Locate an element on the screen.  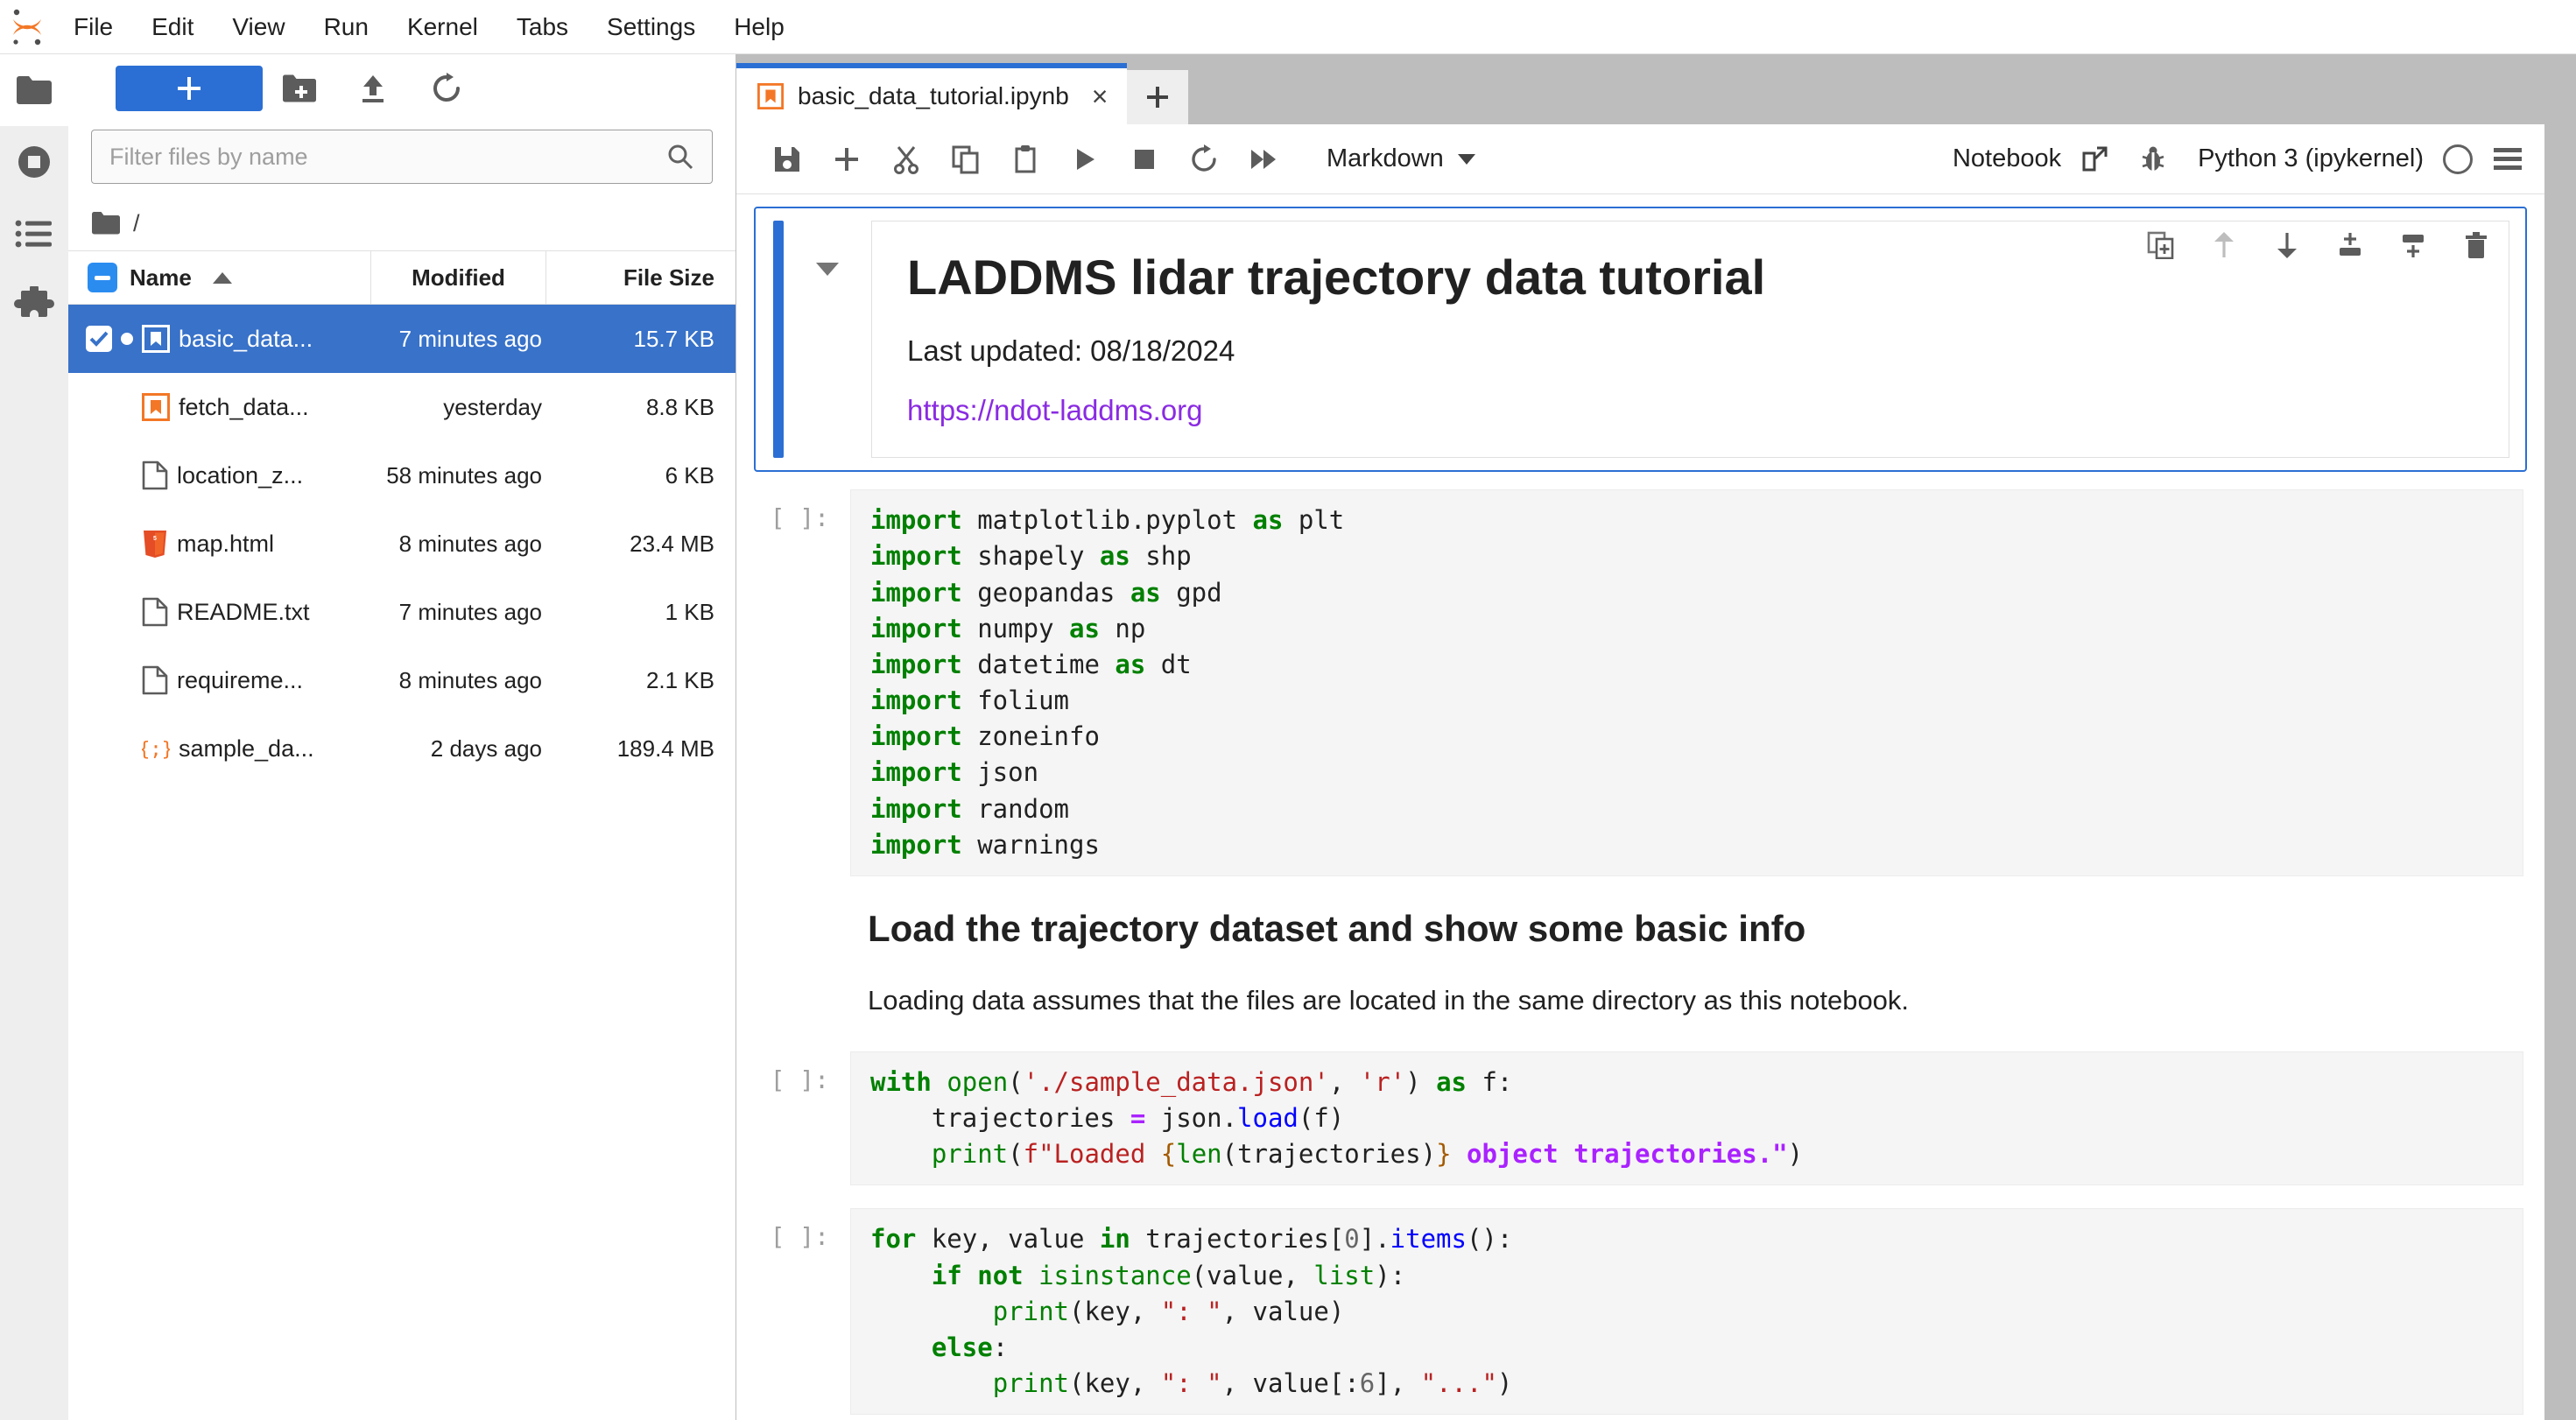
file-size-label: 15.7 KB is located at coordinates (673, 339).